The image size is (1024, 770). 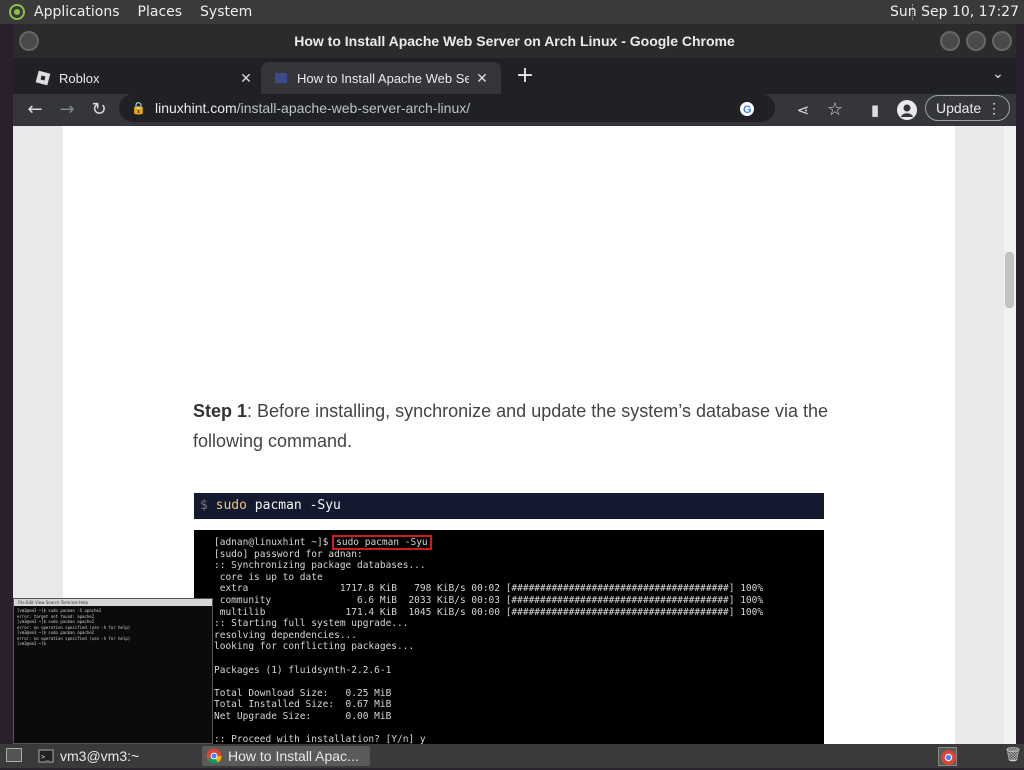 I want to click on tab-apache: How to Install Apache Web Se ✕, so click(x=381, y=78).